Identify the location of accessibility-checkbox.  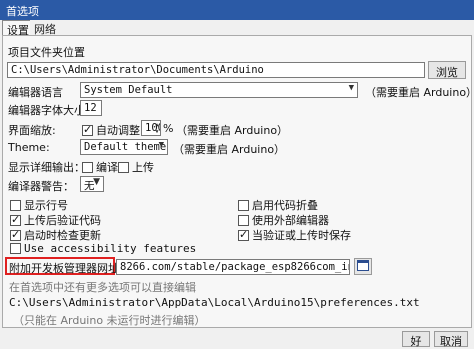
(15, 248).